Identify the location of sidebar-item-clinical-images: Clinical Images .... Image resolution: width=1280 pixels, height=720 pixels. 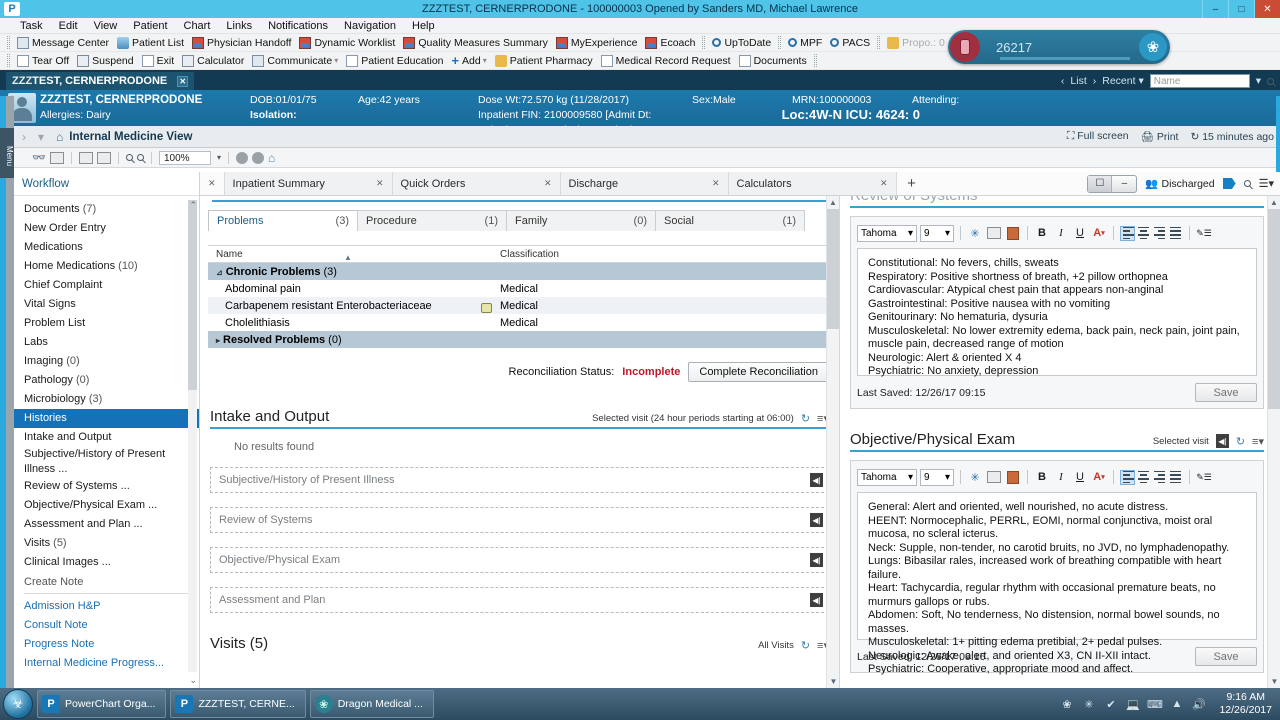
(106, 562).